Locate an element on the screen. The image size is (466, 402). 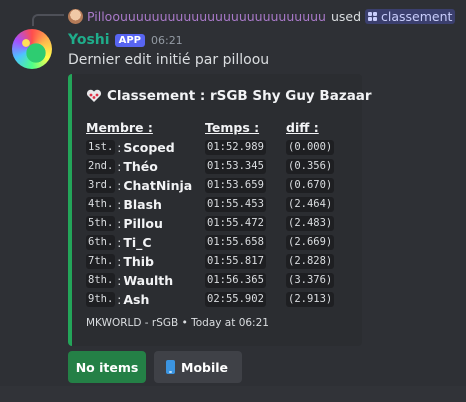
rank-label: 8th. is located at coordinates (101, 280).